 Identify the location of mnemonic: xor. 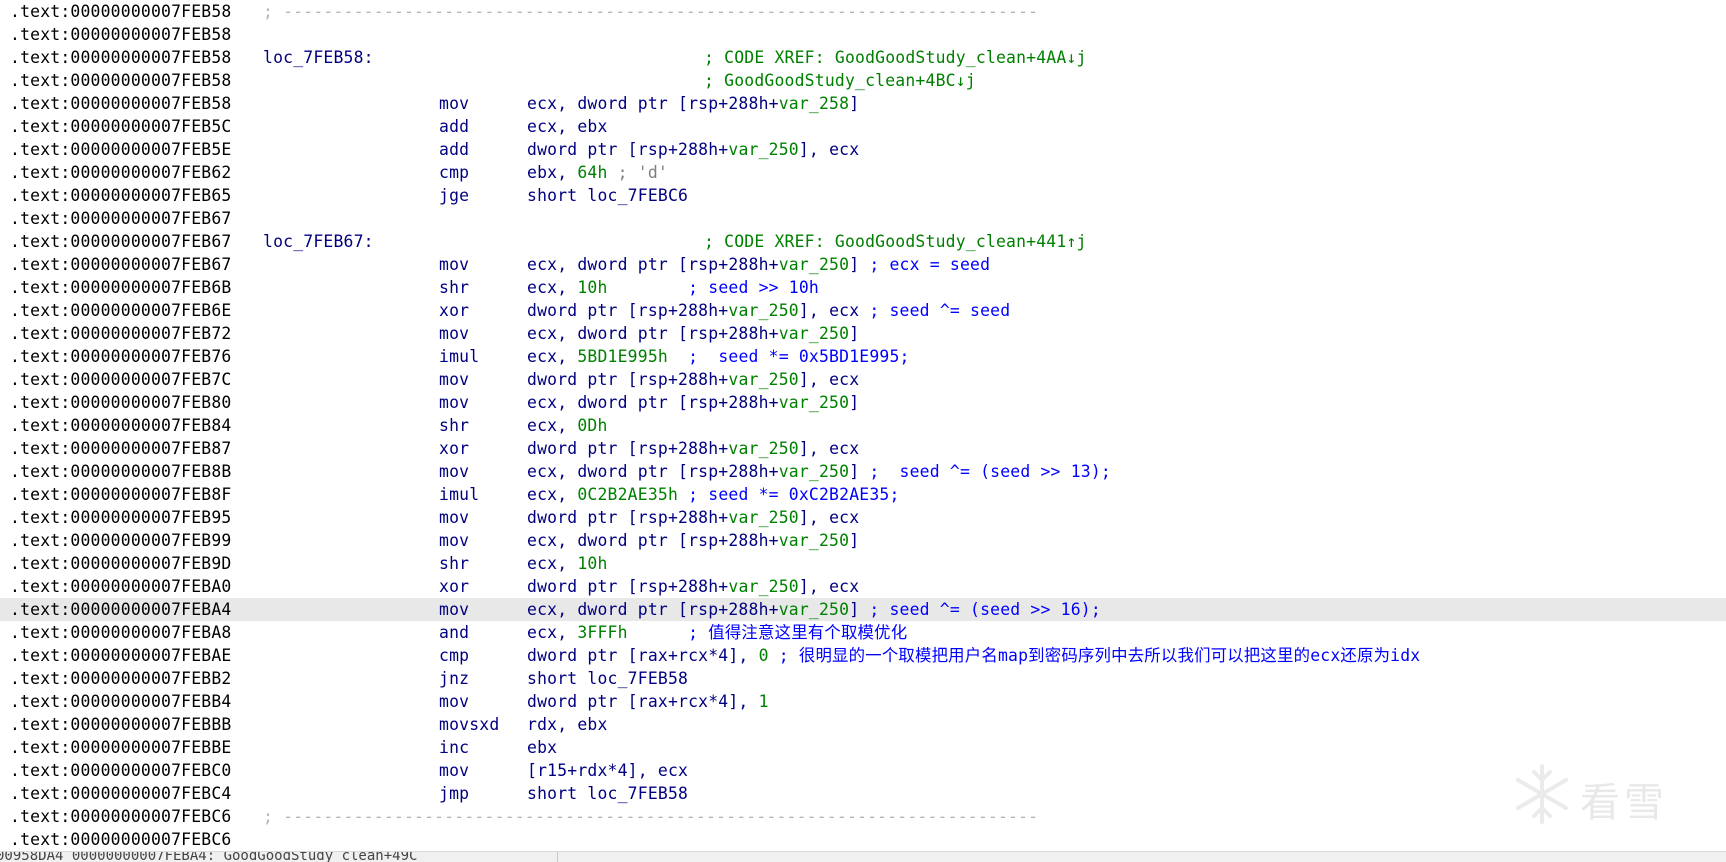
(454, 448).